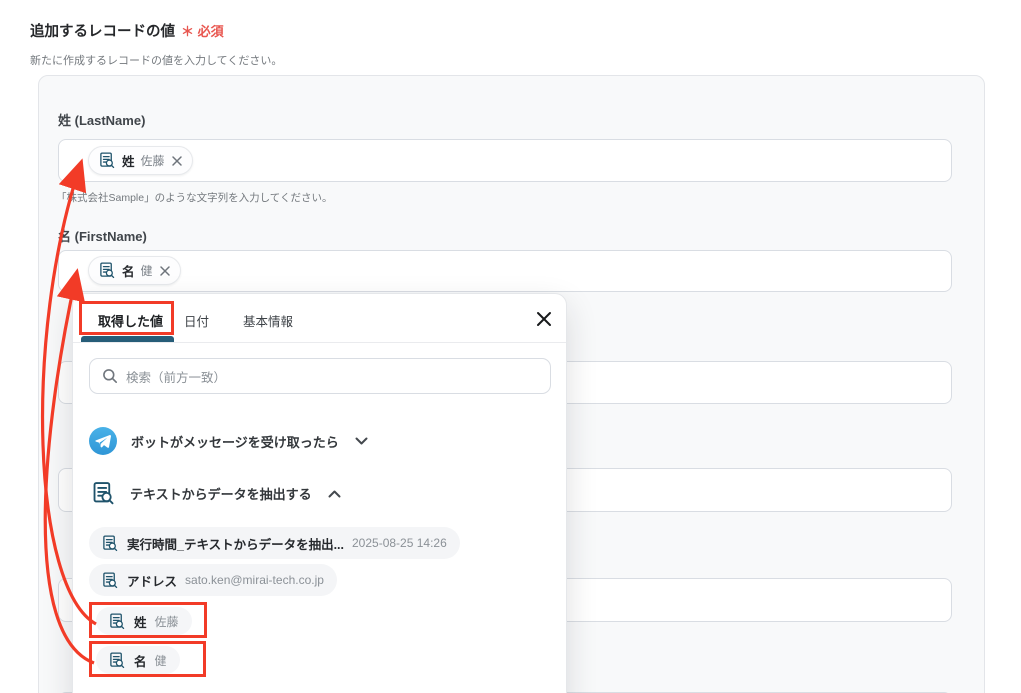 The image size is (1021, 693). Describe the element at coordinates (235, 442) in the screenshot. I see `group-label: ボットがメッセージを受け取ったら` at that location.